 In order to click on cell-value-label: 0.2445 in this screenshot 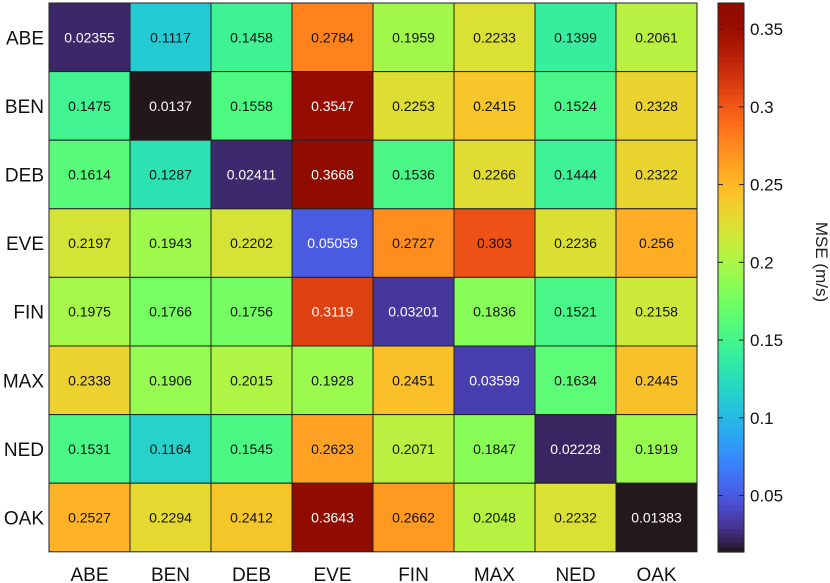, I will do `click(656, 380)`.